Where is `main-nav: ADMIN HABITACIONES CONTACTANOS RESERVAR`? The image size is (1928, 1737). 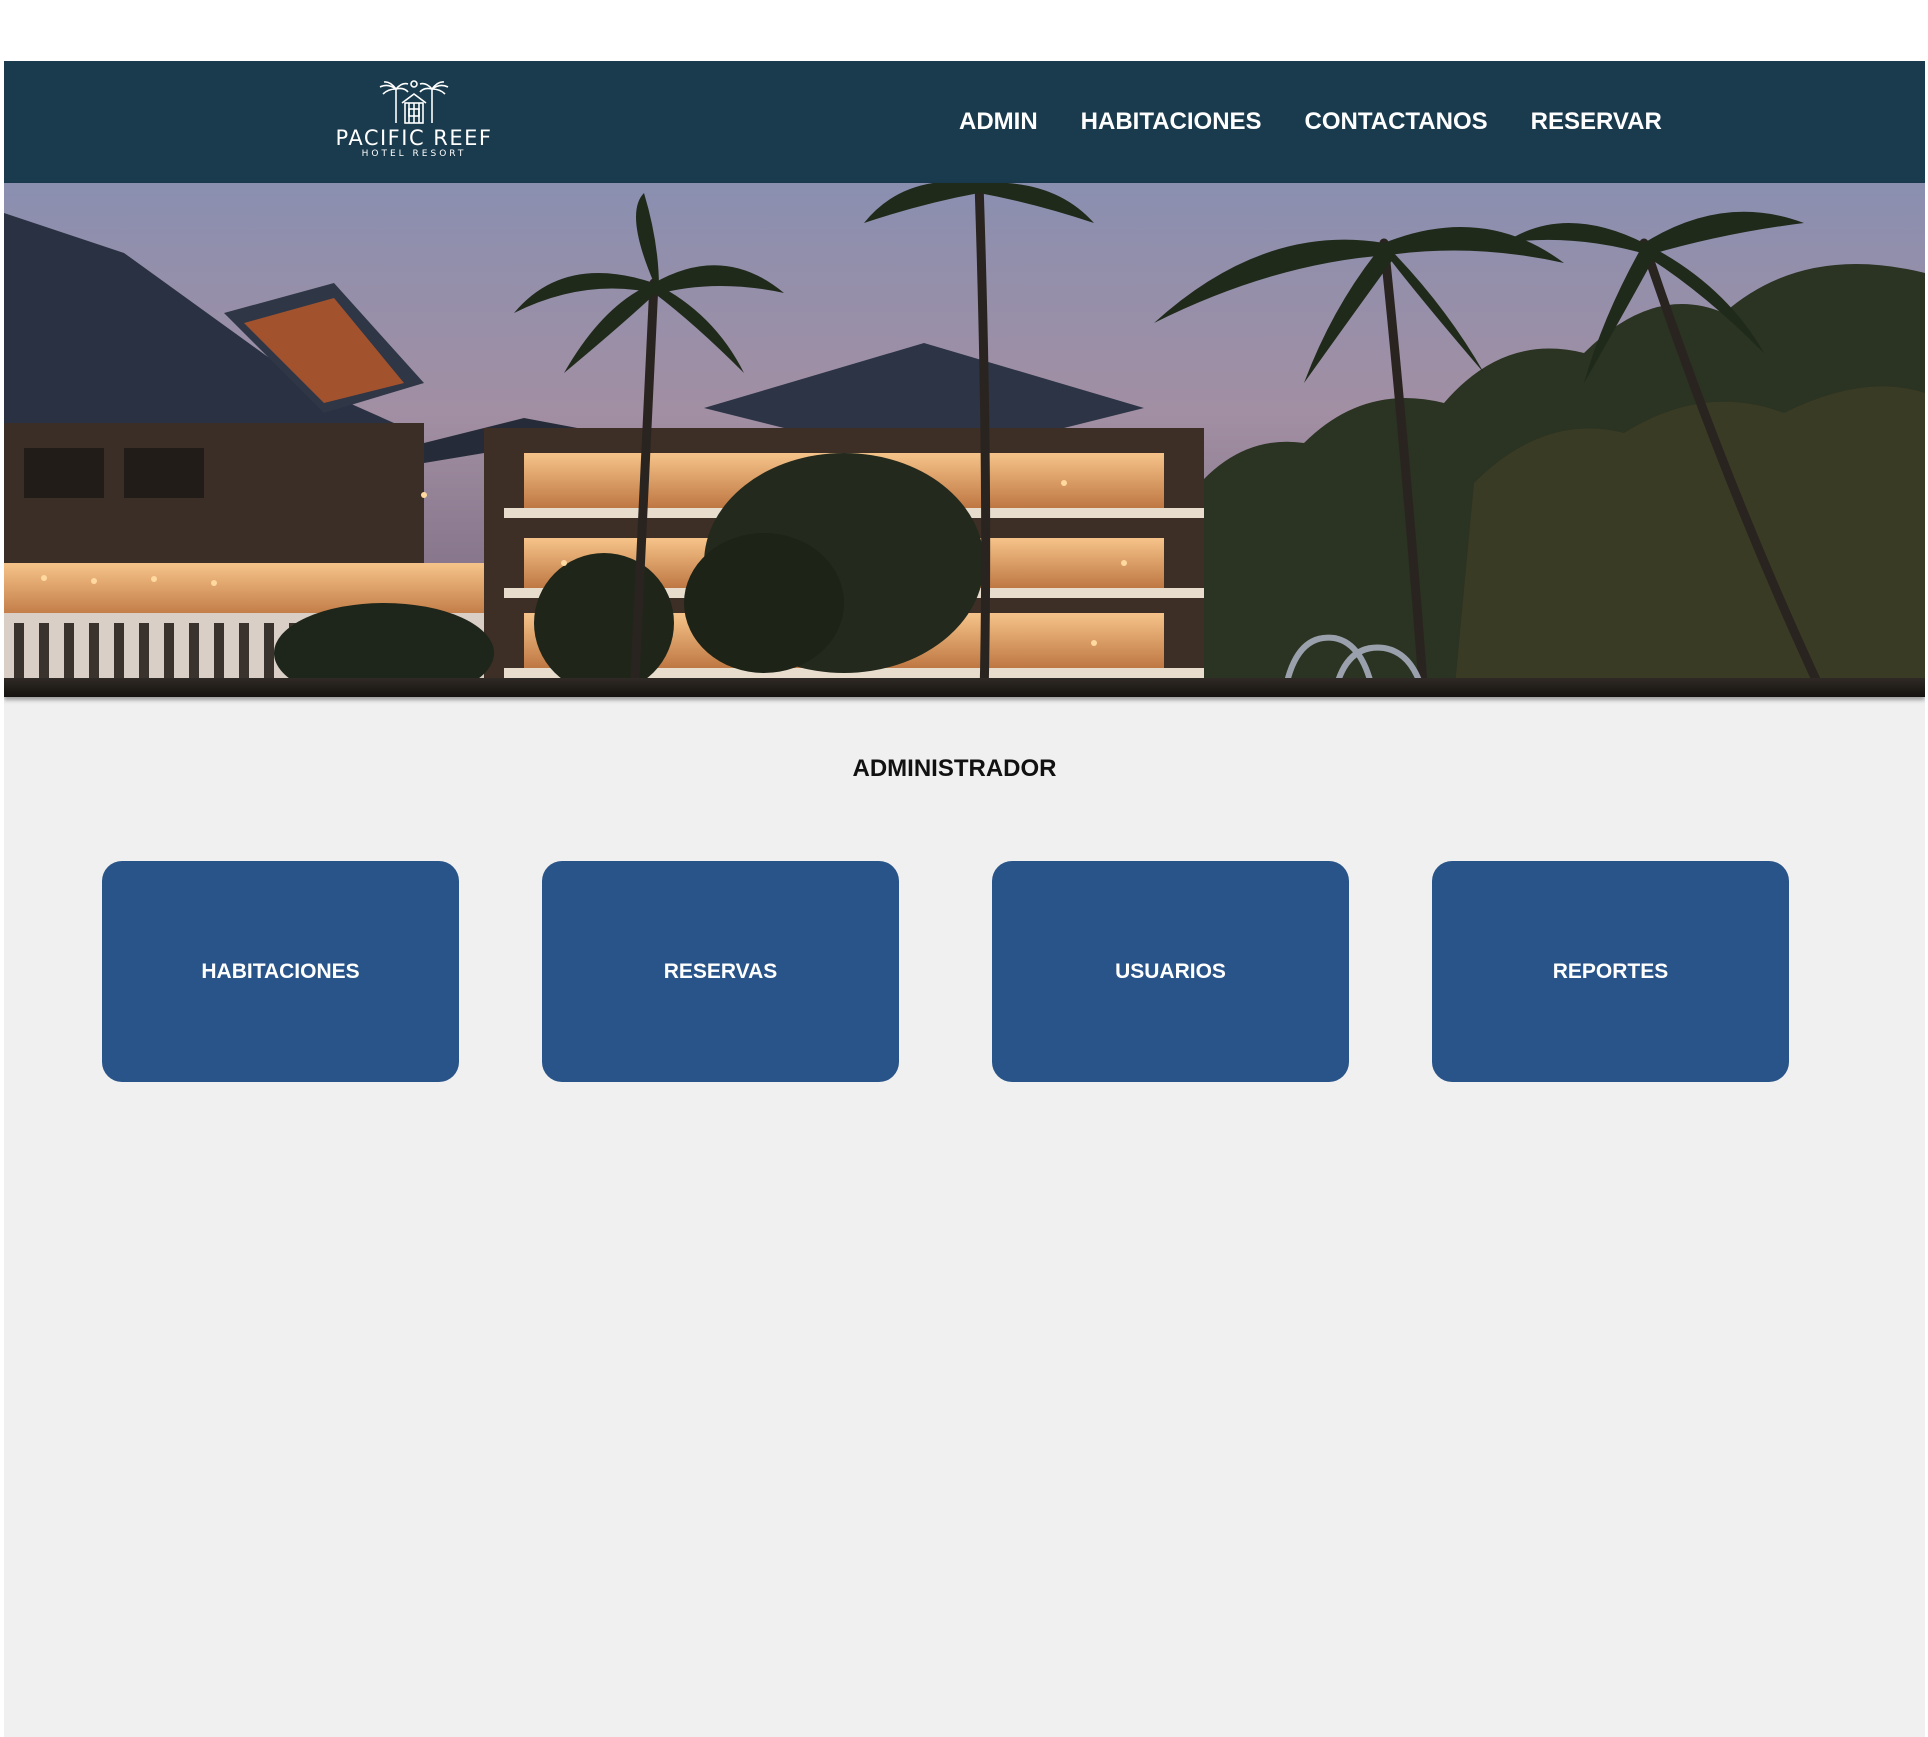 main-nav: ADMIN HABITACIONES CONTACTANOS RESERVAR is located at coordinates (1332, 122).